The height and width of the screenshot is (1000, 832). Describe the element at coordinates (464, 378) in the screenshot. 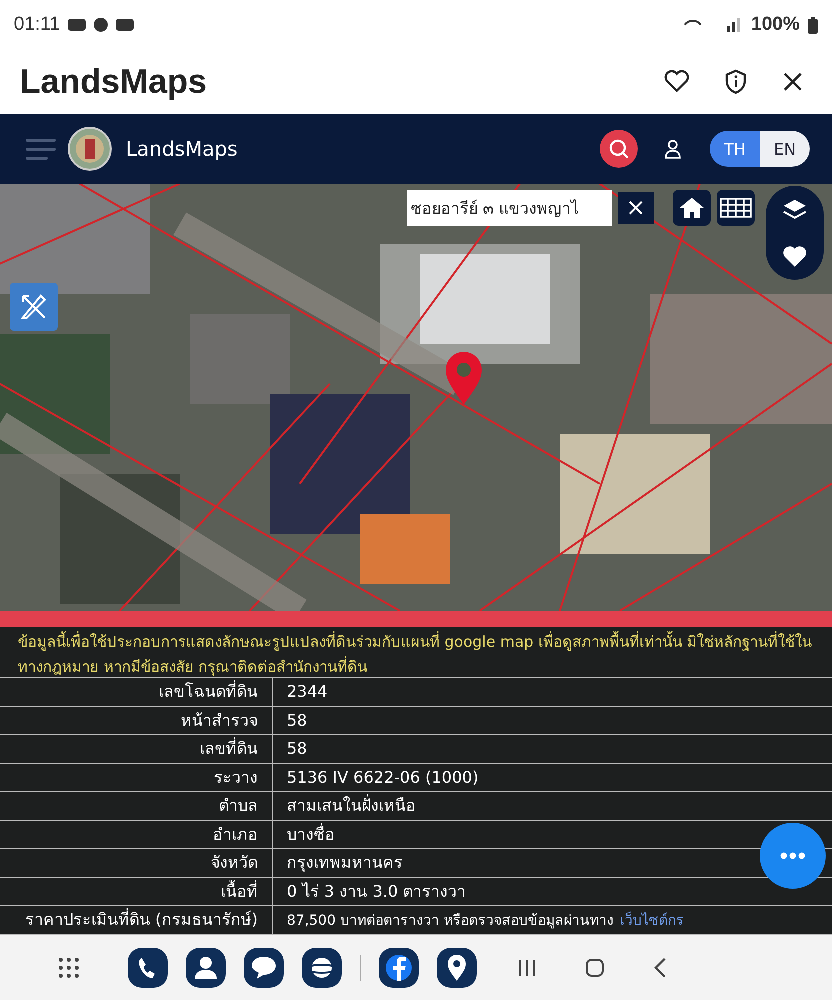

I see `location-pin-icon` at that location.